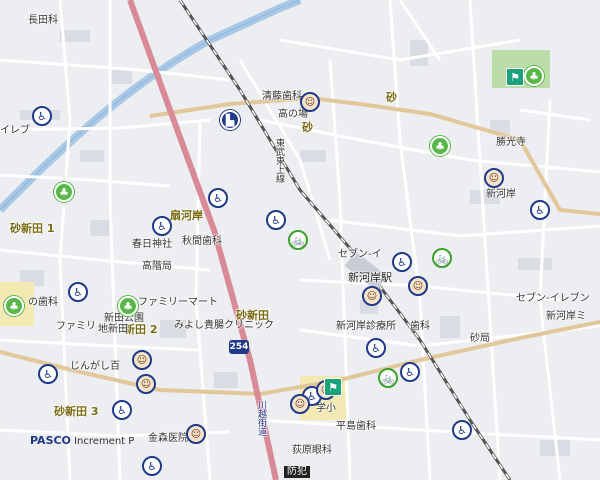 Image resolution: width=600 pixels, height=480 pixels. What do you see at coordinates (152, 244) in the screenshot?
I see `poi-label-kasuga-jinja: 春日神社` at bounding box center [152, 244].